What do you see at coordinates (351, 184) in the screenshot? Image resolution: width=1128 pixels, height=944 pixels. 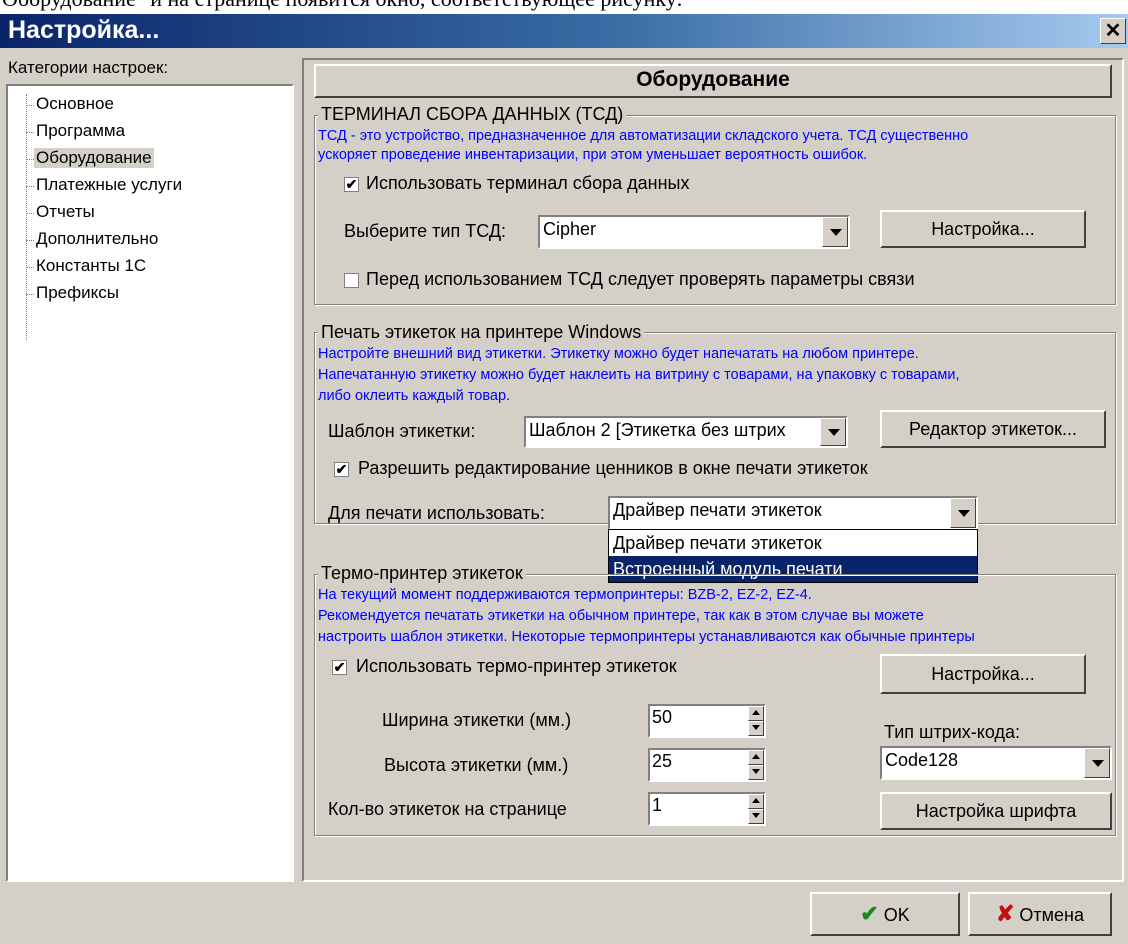 I see `tsd-use-checkbox: ✔` at bounding box center [351, 184].